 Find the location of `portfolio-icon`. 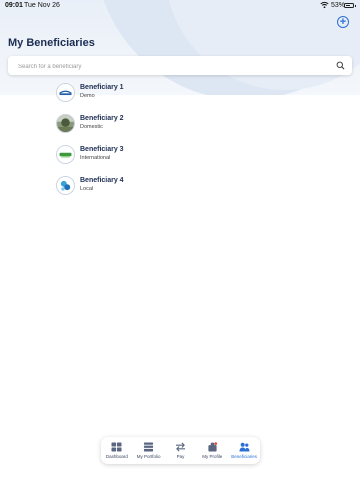

portfolio-icon is located at coordinates (149, 447).